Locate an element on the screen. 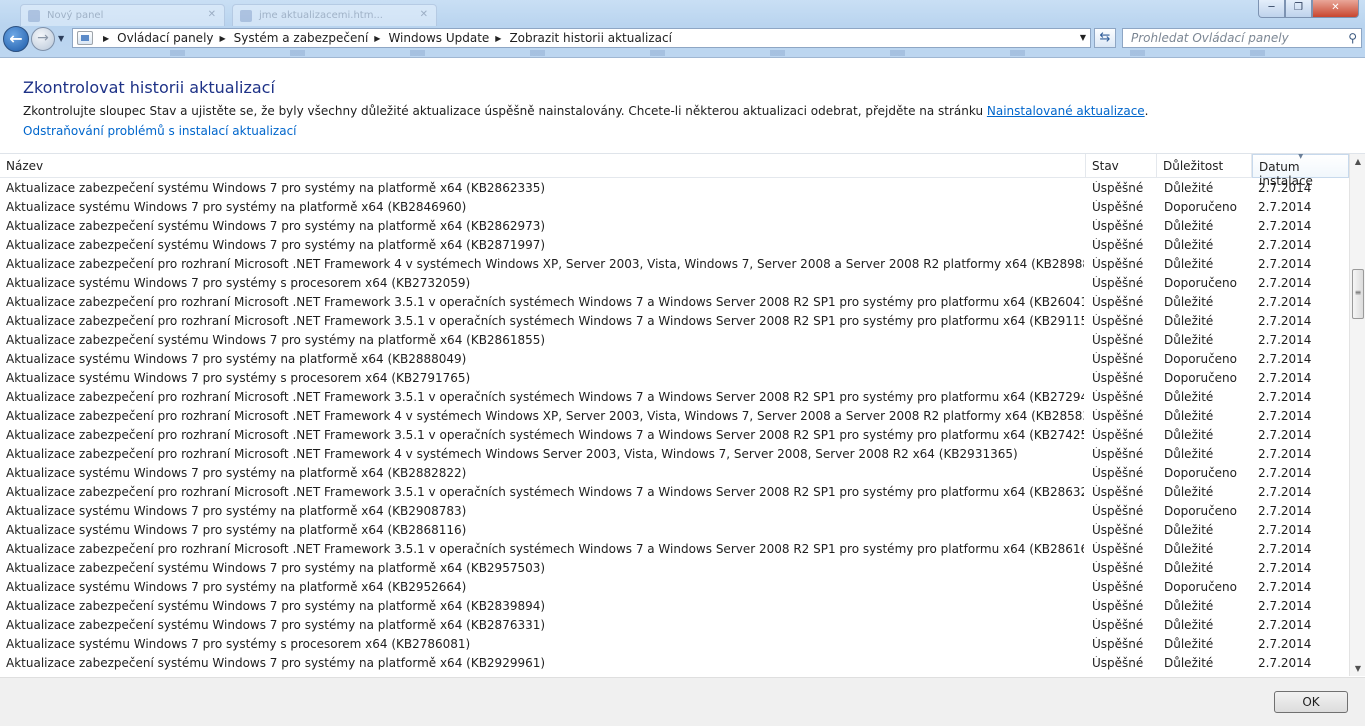 The image size is (1365, 726). maximize-button: ❐ is located at coordinates (1298, 9).